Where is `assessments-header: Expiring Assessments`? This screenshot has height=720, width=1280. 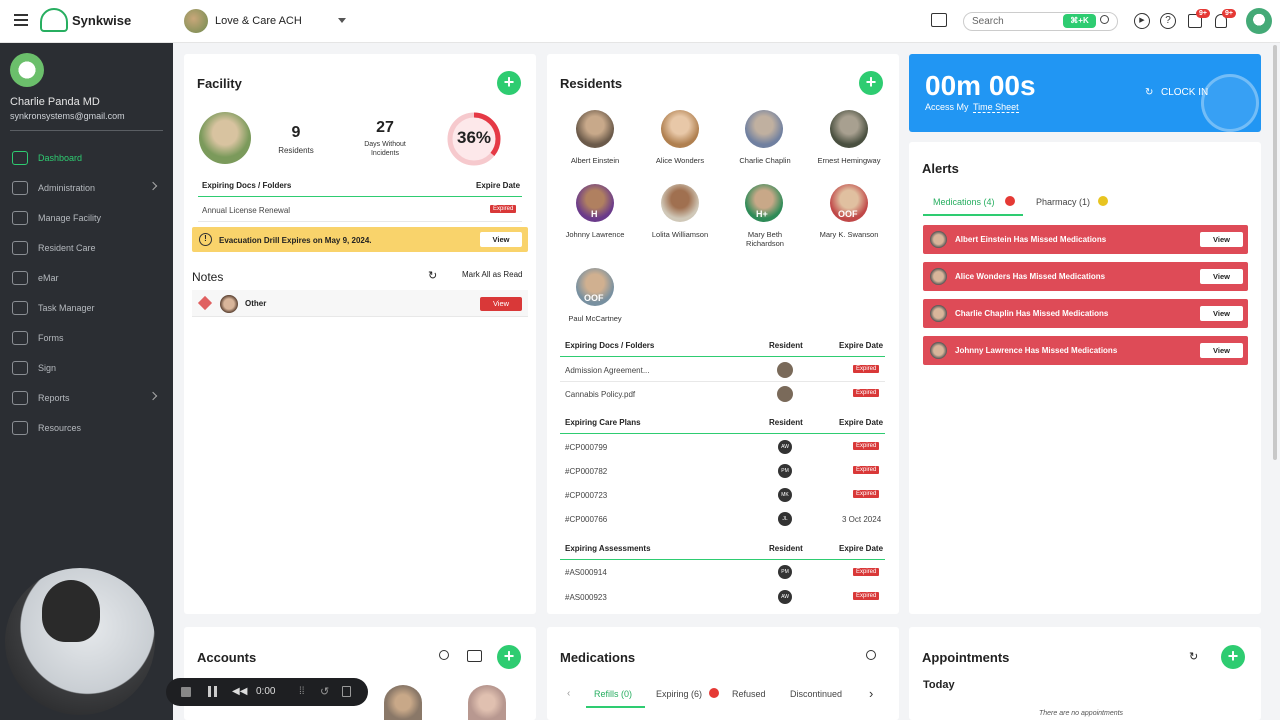
assessments-header: Expiring Assessments is located at coordinates (608, 548).